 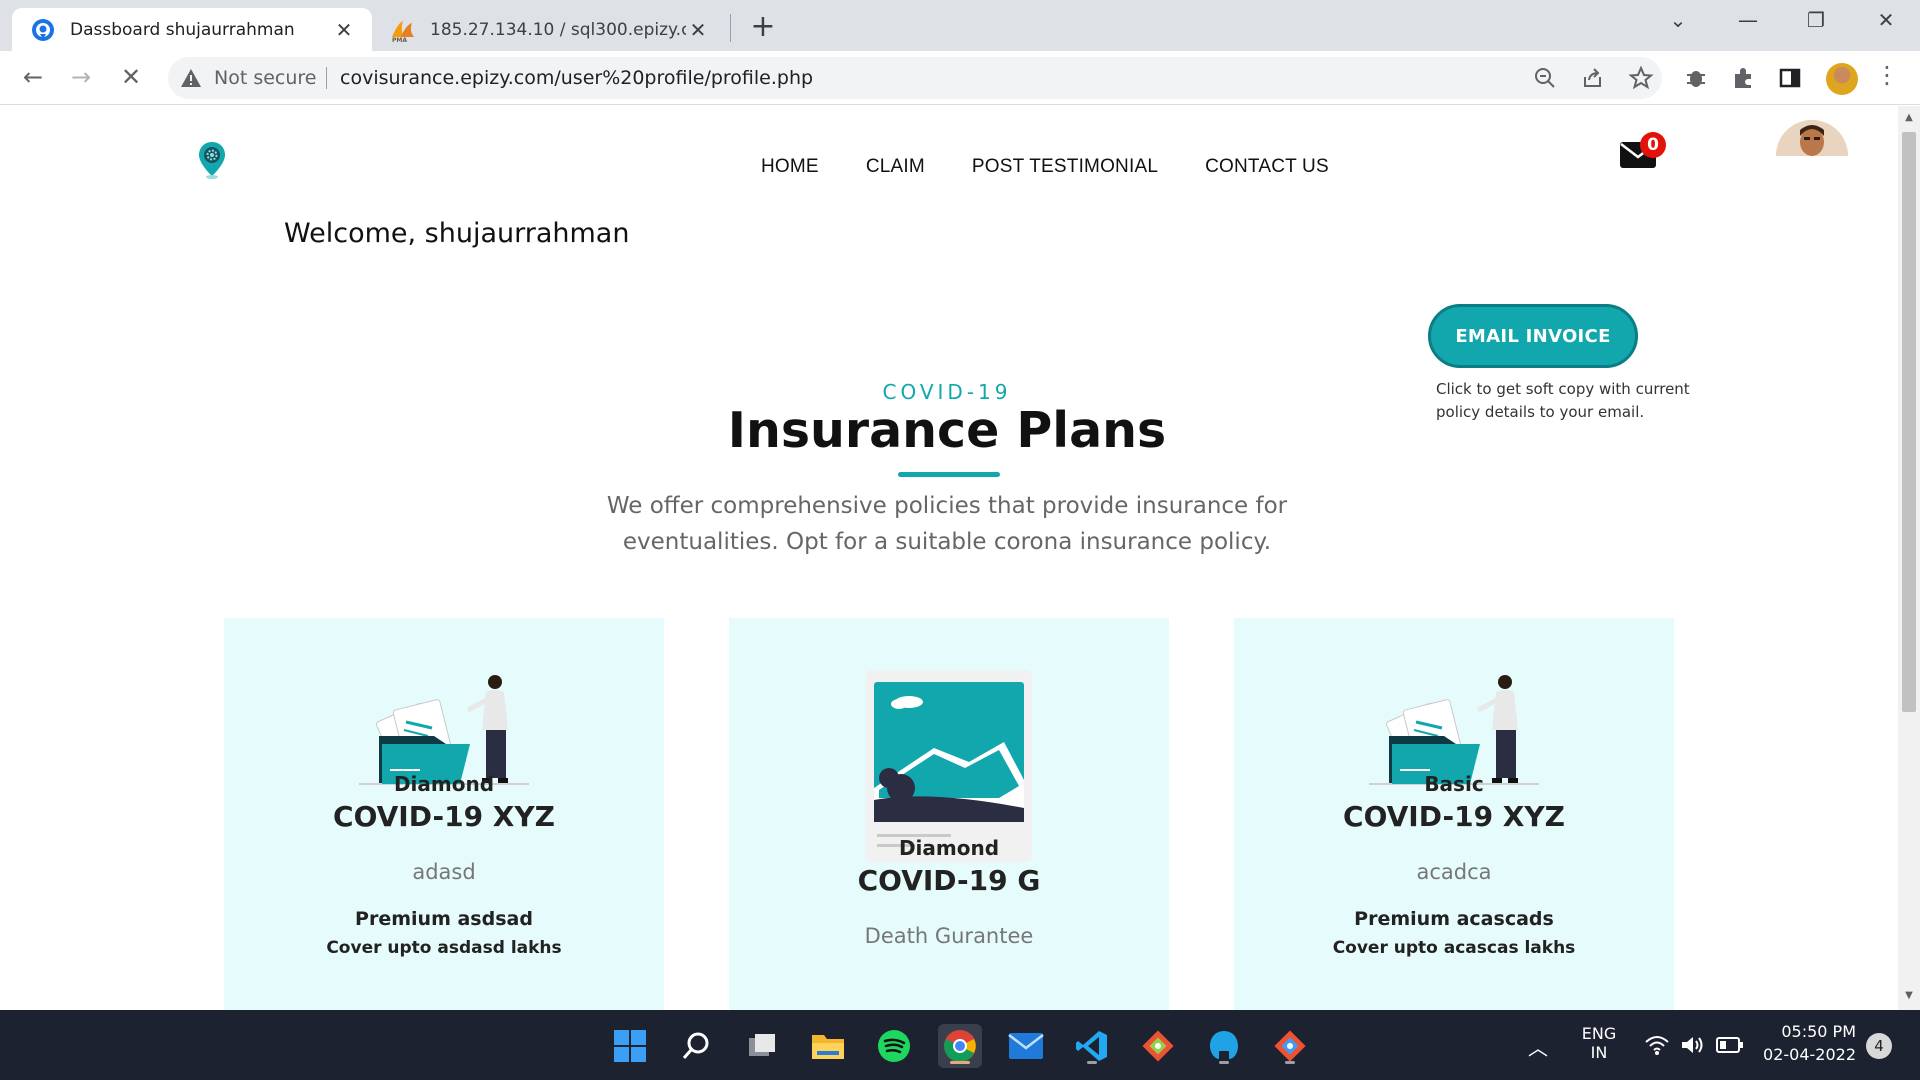 I want to click on nav-claim: CLAIM, so click(x=895, y=167).